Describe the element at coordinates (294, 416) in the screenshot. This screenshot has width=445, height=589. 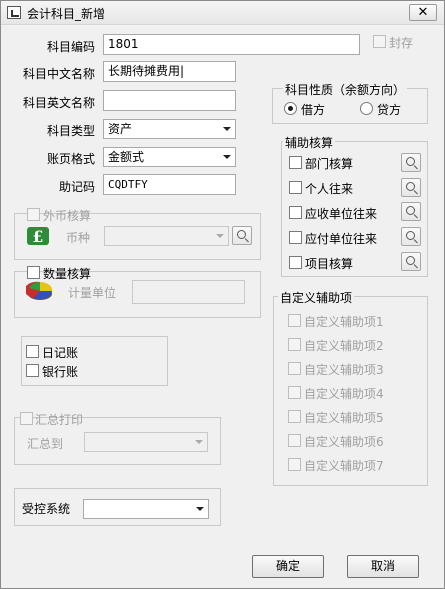
I see `custom-aux-5-checkbox` at that location.